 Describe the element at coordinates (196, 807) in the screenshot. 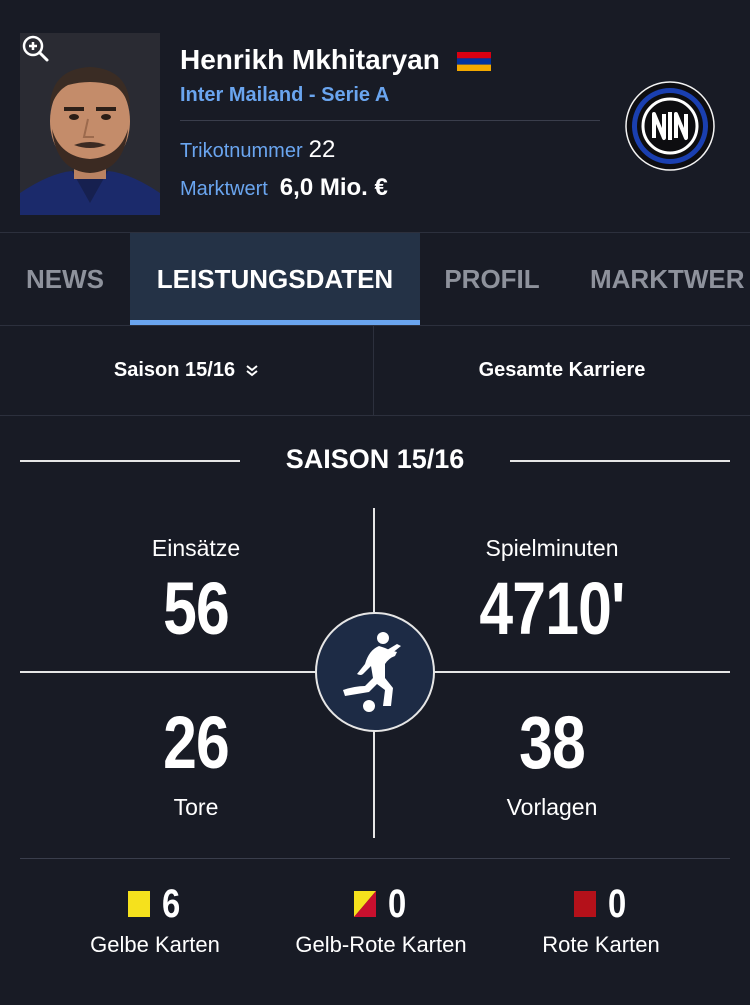

I see `stat-goals-label: Tore` at that location.